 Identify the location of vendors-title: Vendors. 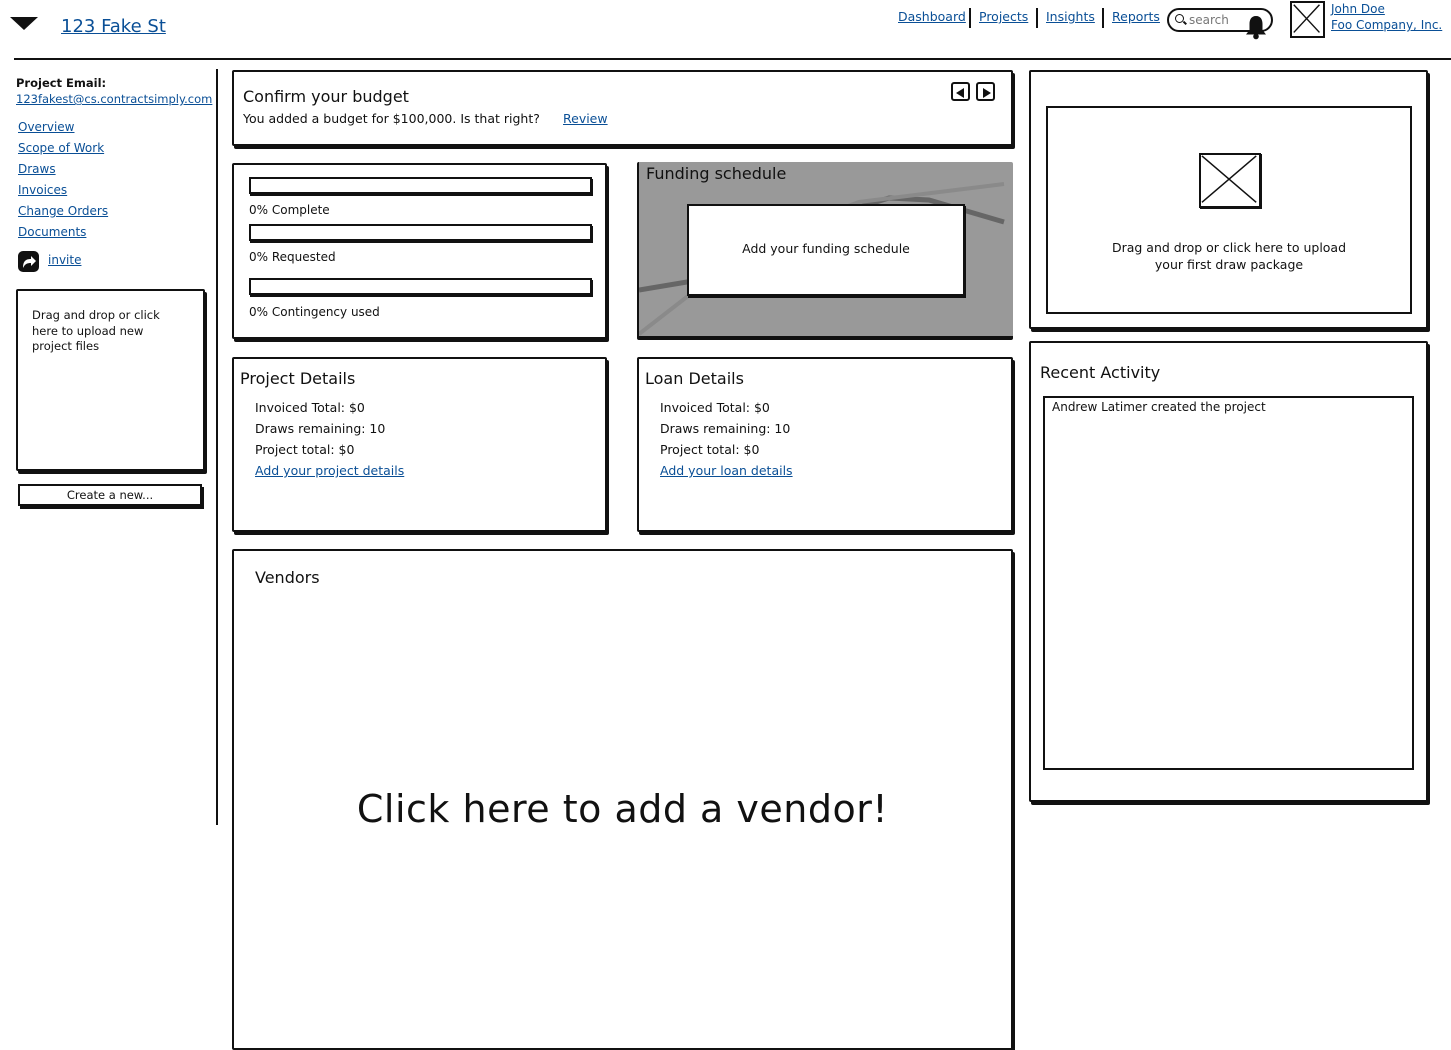
(287, 577).